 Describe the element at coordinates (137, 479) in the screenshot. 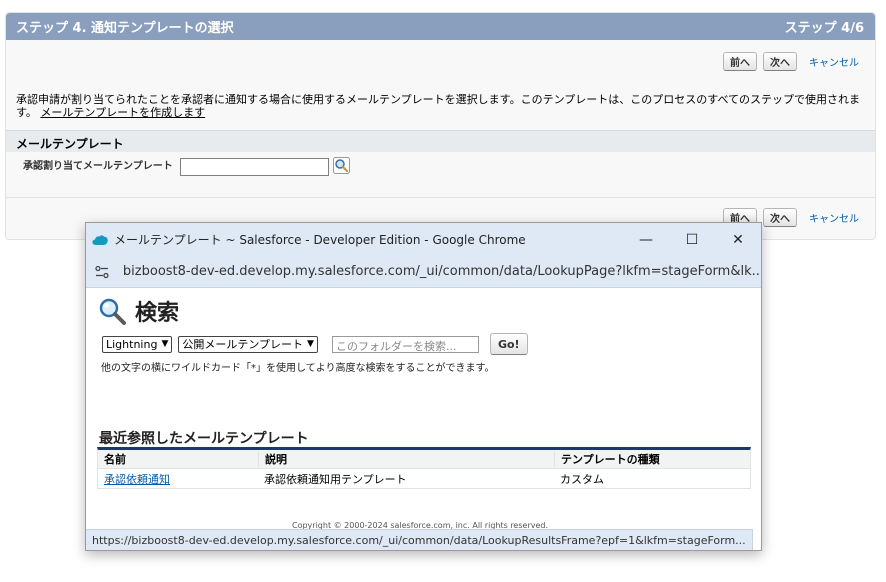

I see `template-name-link: 承認依頼通知` at that location.